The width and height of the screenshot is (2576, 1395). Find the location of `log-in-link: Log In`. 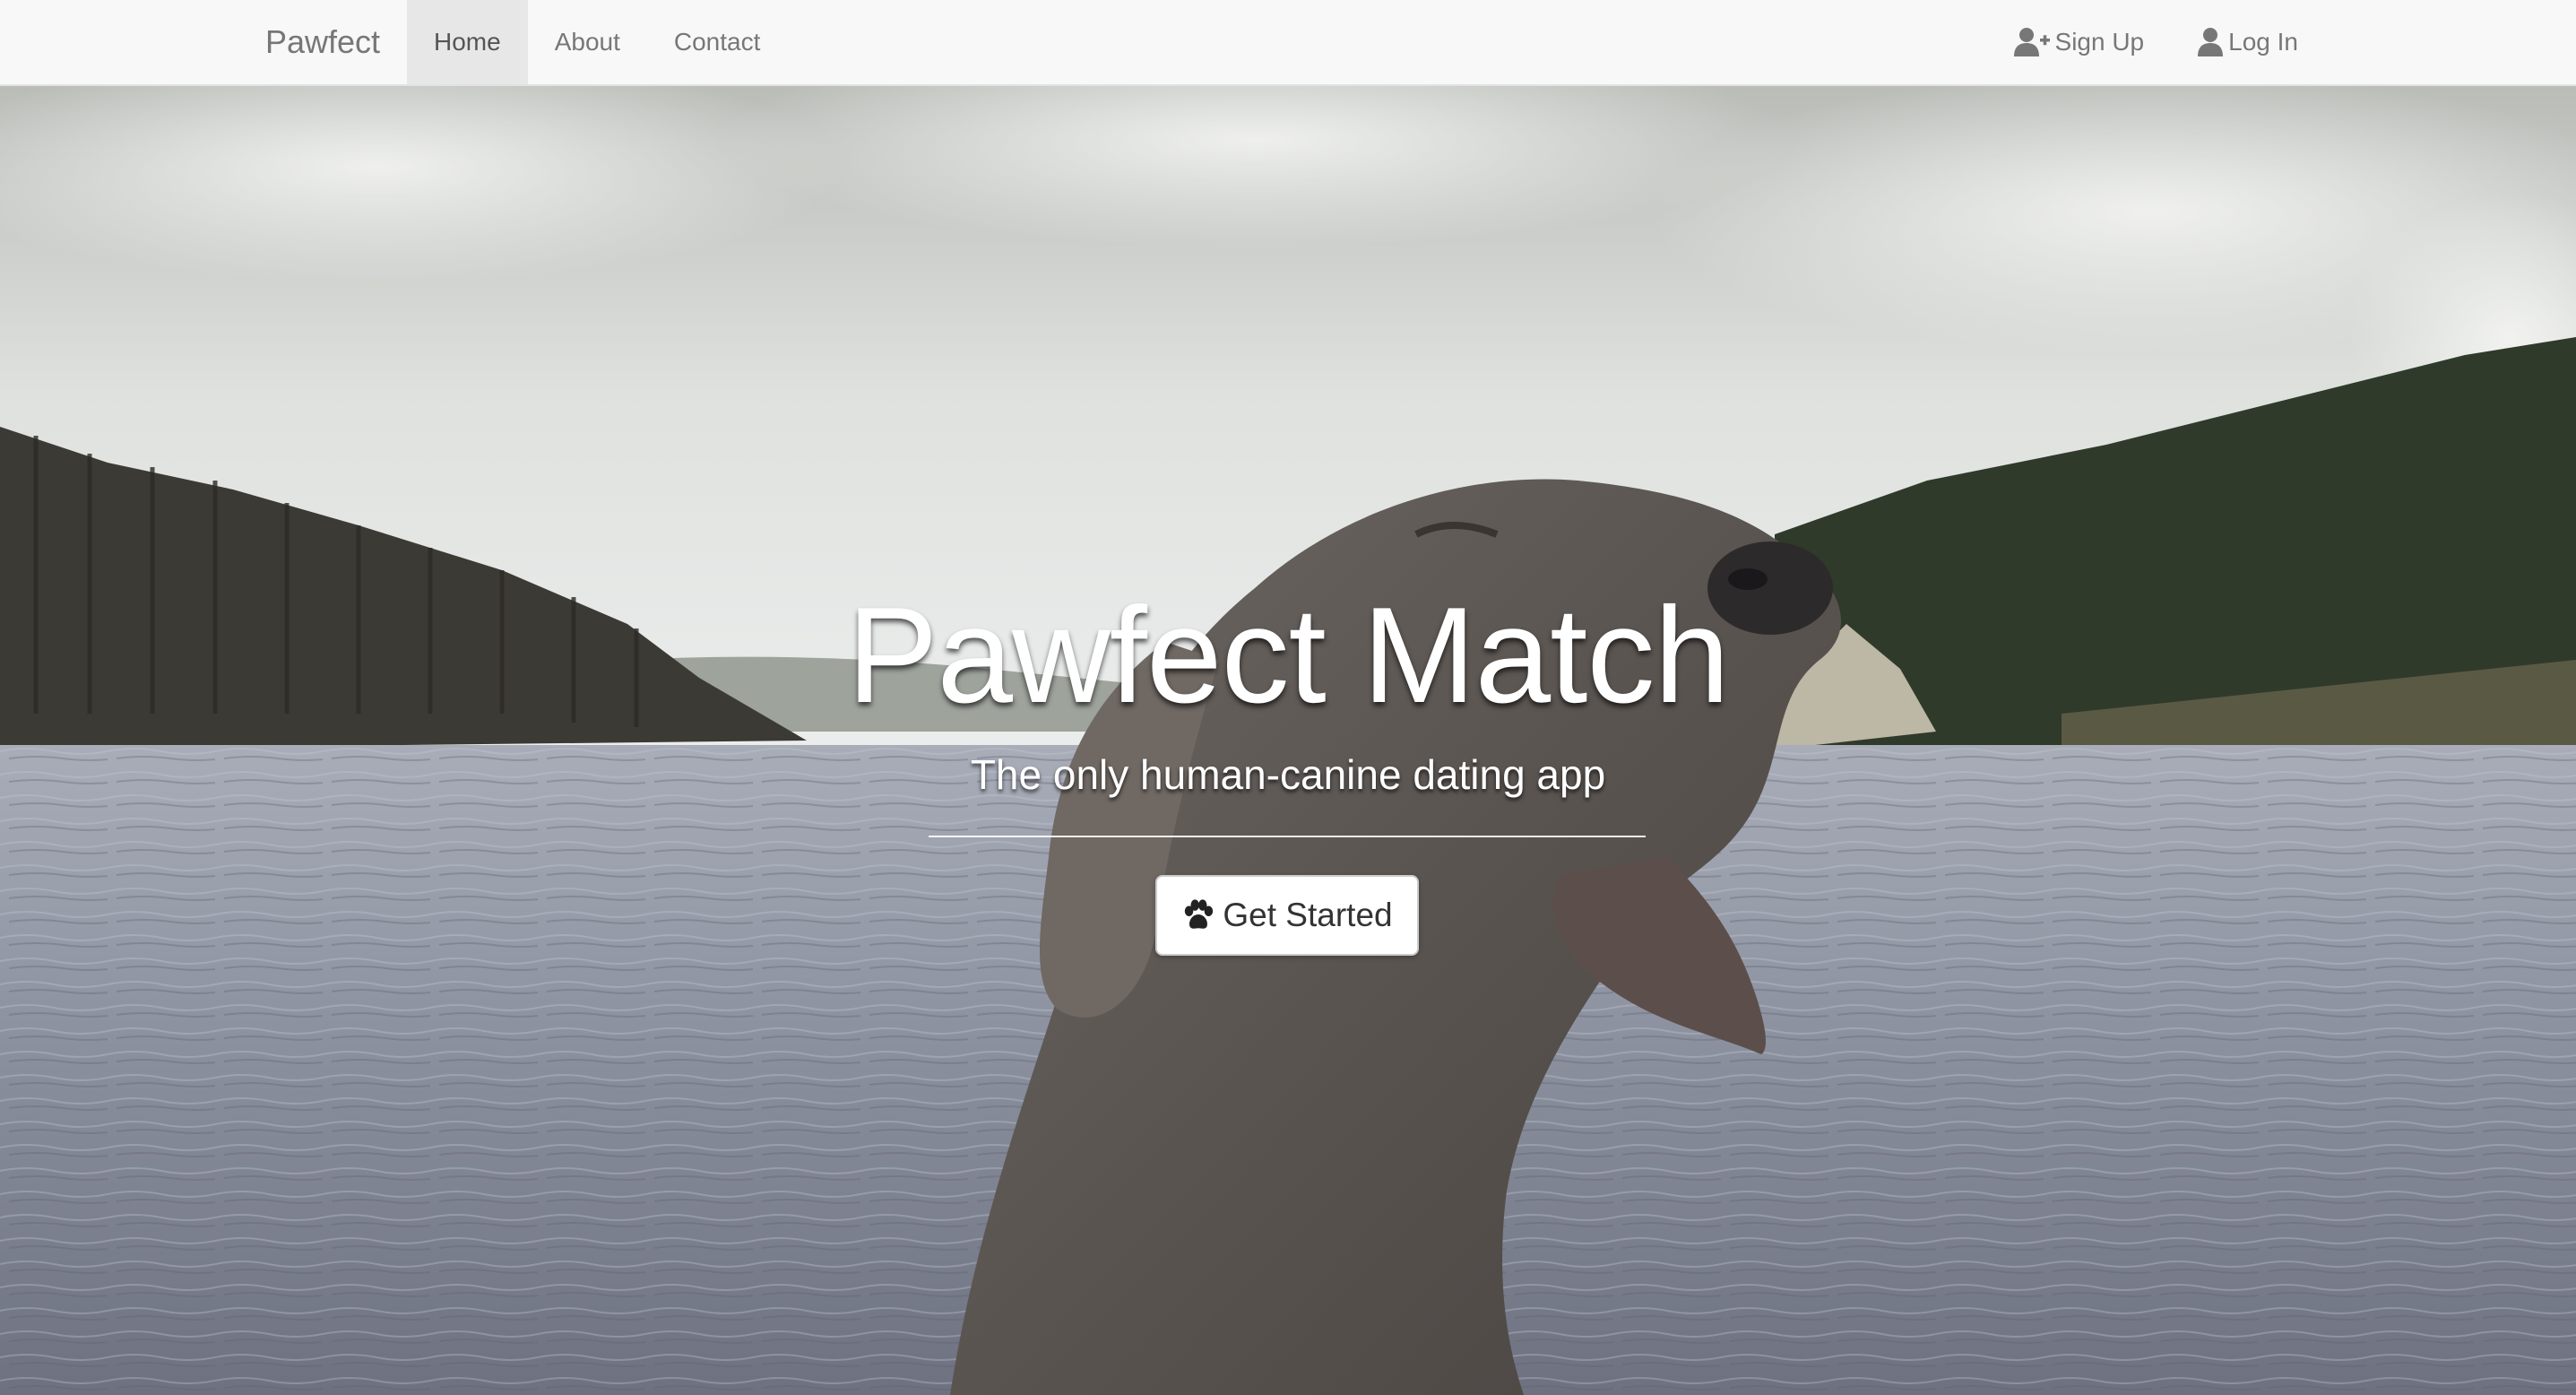

log-in-link: Log In is located at coordinates (2248, 42).